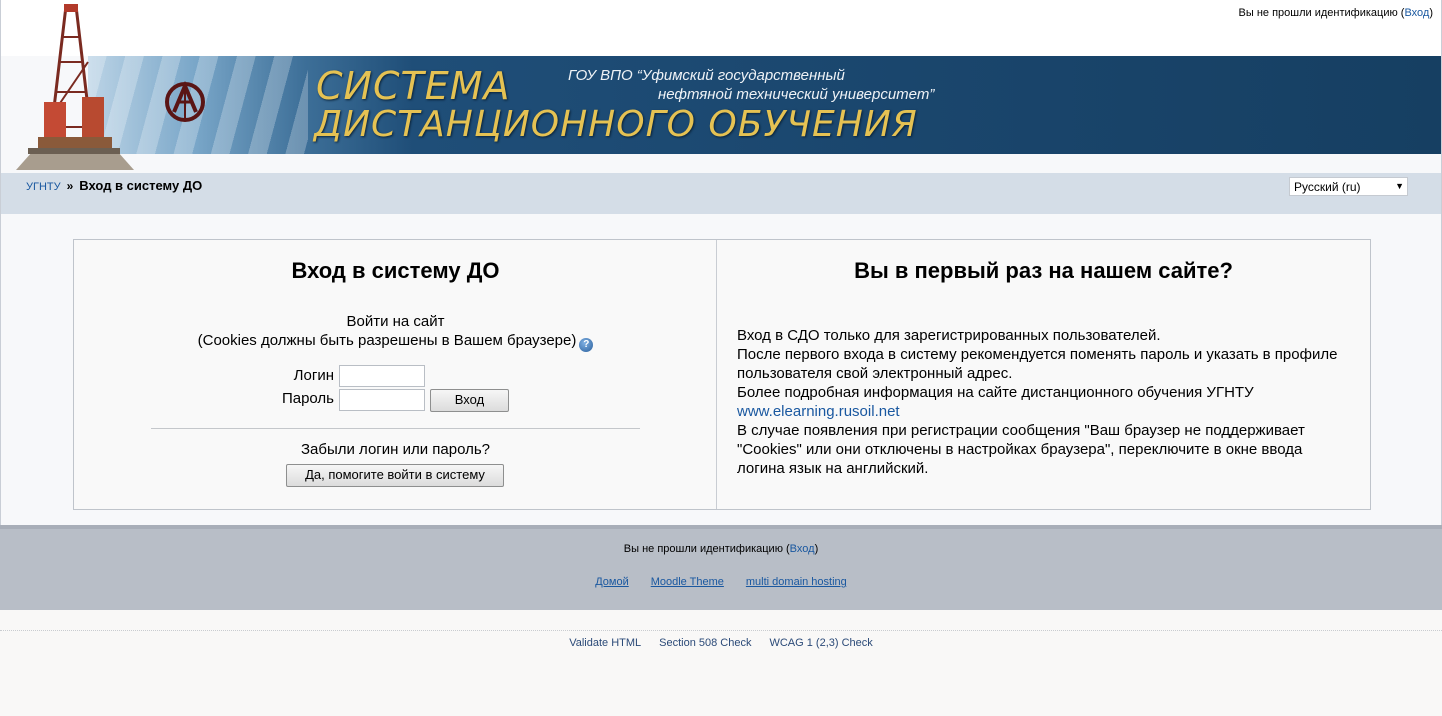  I want to click on banner-subtitle-line1: ГОУ ВПО “Уфимский государственный, so click(706, 75).